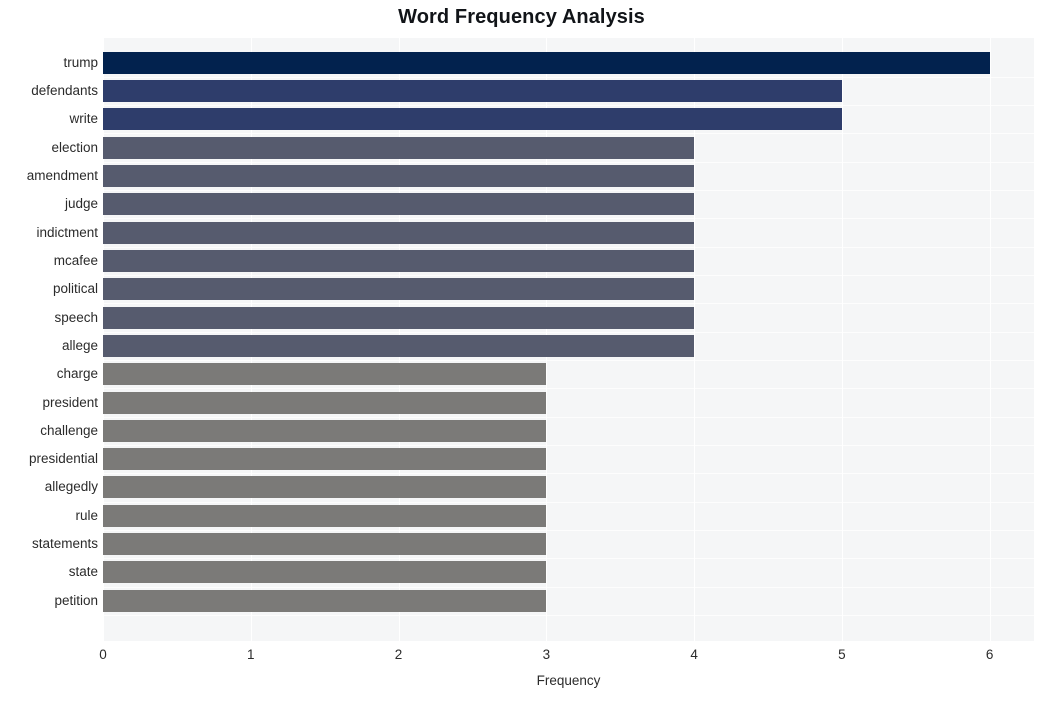 The image size is (1043, 701). Describe the element at coordinates (80, 62) in the screenshot. I see `y-tick-label-trump: trump` at that location.